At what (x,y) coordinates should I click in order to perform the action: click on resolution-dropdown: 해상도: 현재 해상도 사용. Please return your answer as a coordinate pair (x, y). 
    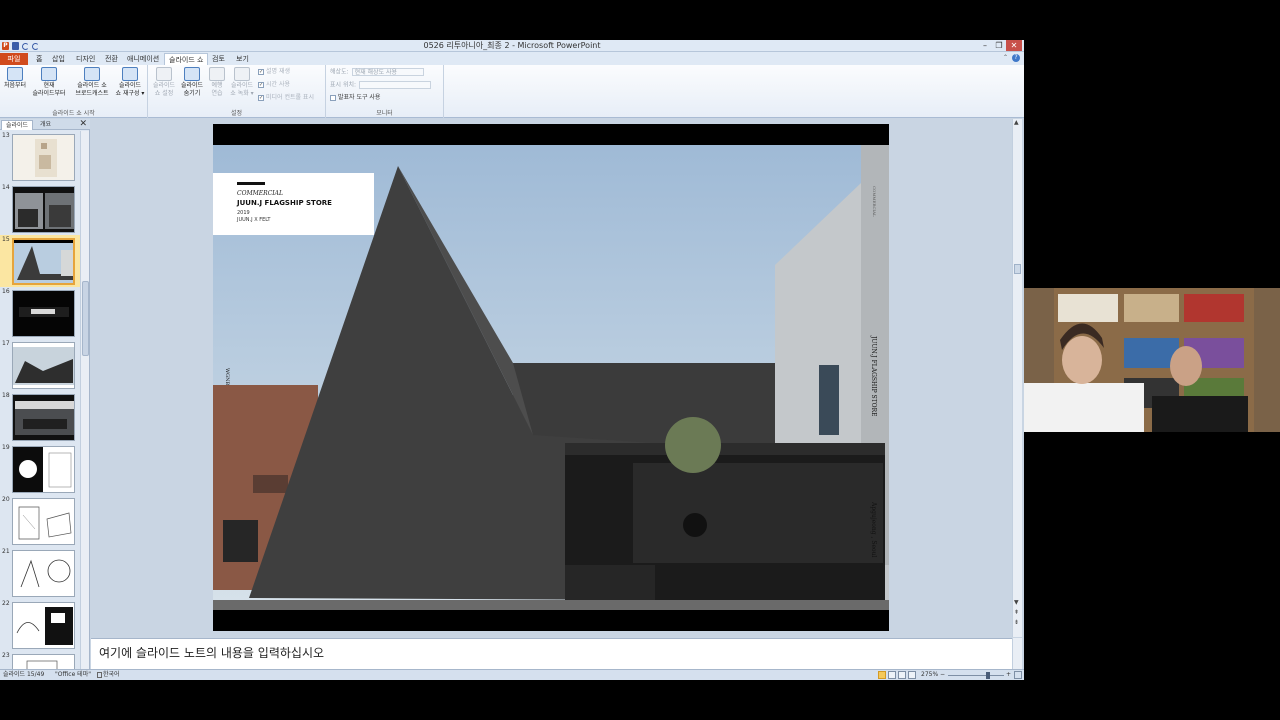
    Looking at the image, I should click on (377, 72).